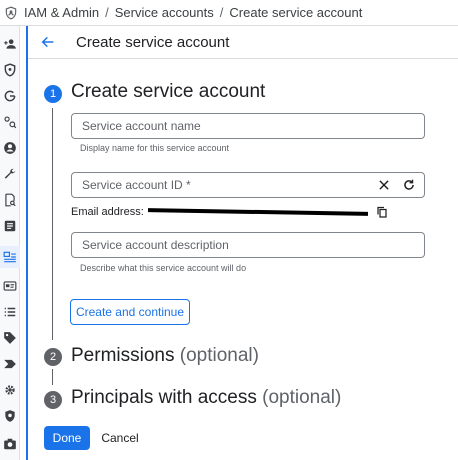 Image resolution: width=458 pixels, height=460 pixels. Describe the element at coordinates (155, 245) in the screenshot. I see `service-account-description-placeholder: Service account description` at that location.